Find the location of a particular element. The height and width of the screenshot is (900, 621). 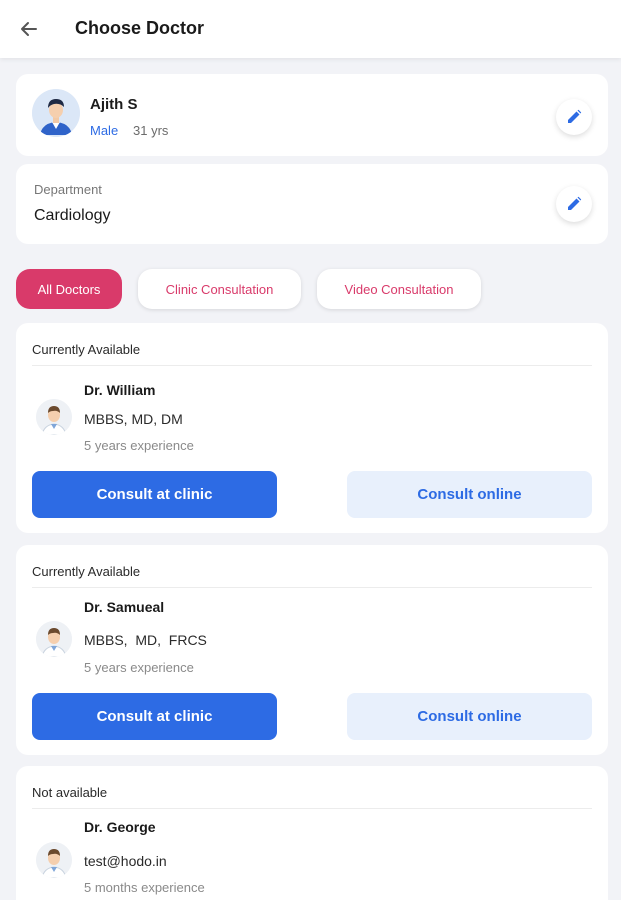

doctor-qualification: test@hodo.in is located at coordinates (125, 861).